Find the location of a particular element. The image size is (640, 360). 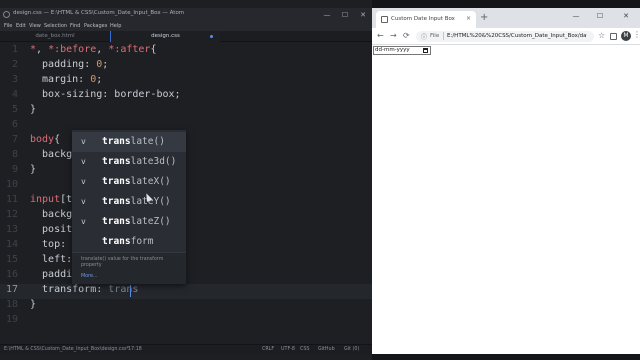

chrome-maximize-button: ☐ is located at coordinates (600, 16).